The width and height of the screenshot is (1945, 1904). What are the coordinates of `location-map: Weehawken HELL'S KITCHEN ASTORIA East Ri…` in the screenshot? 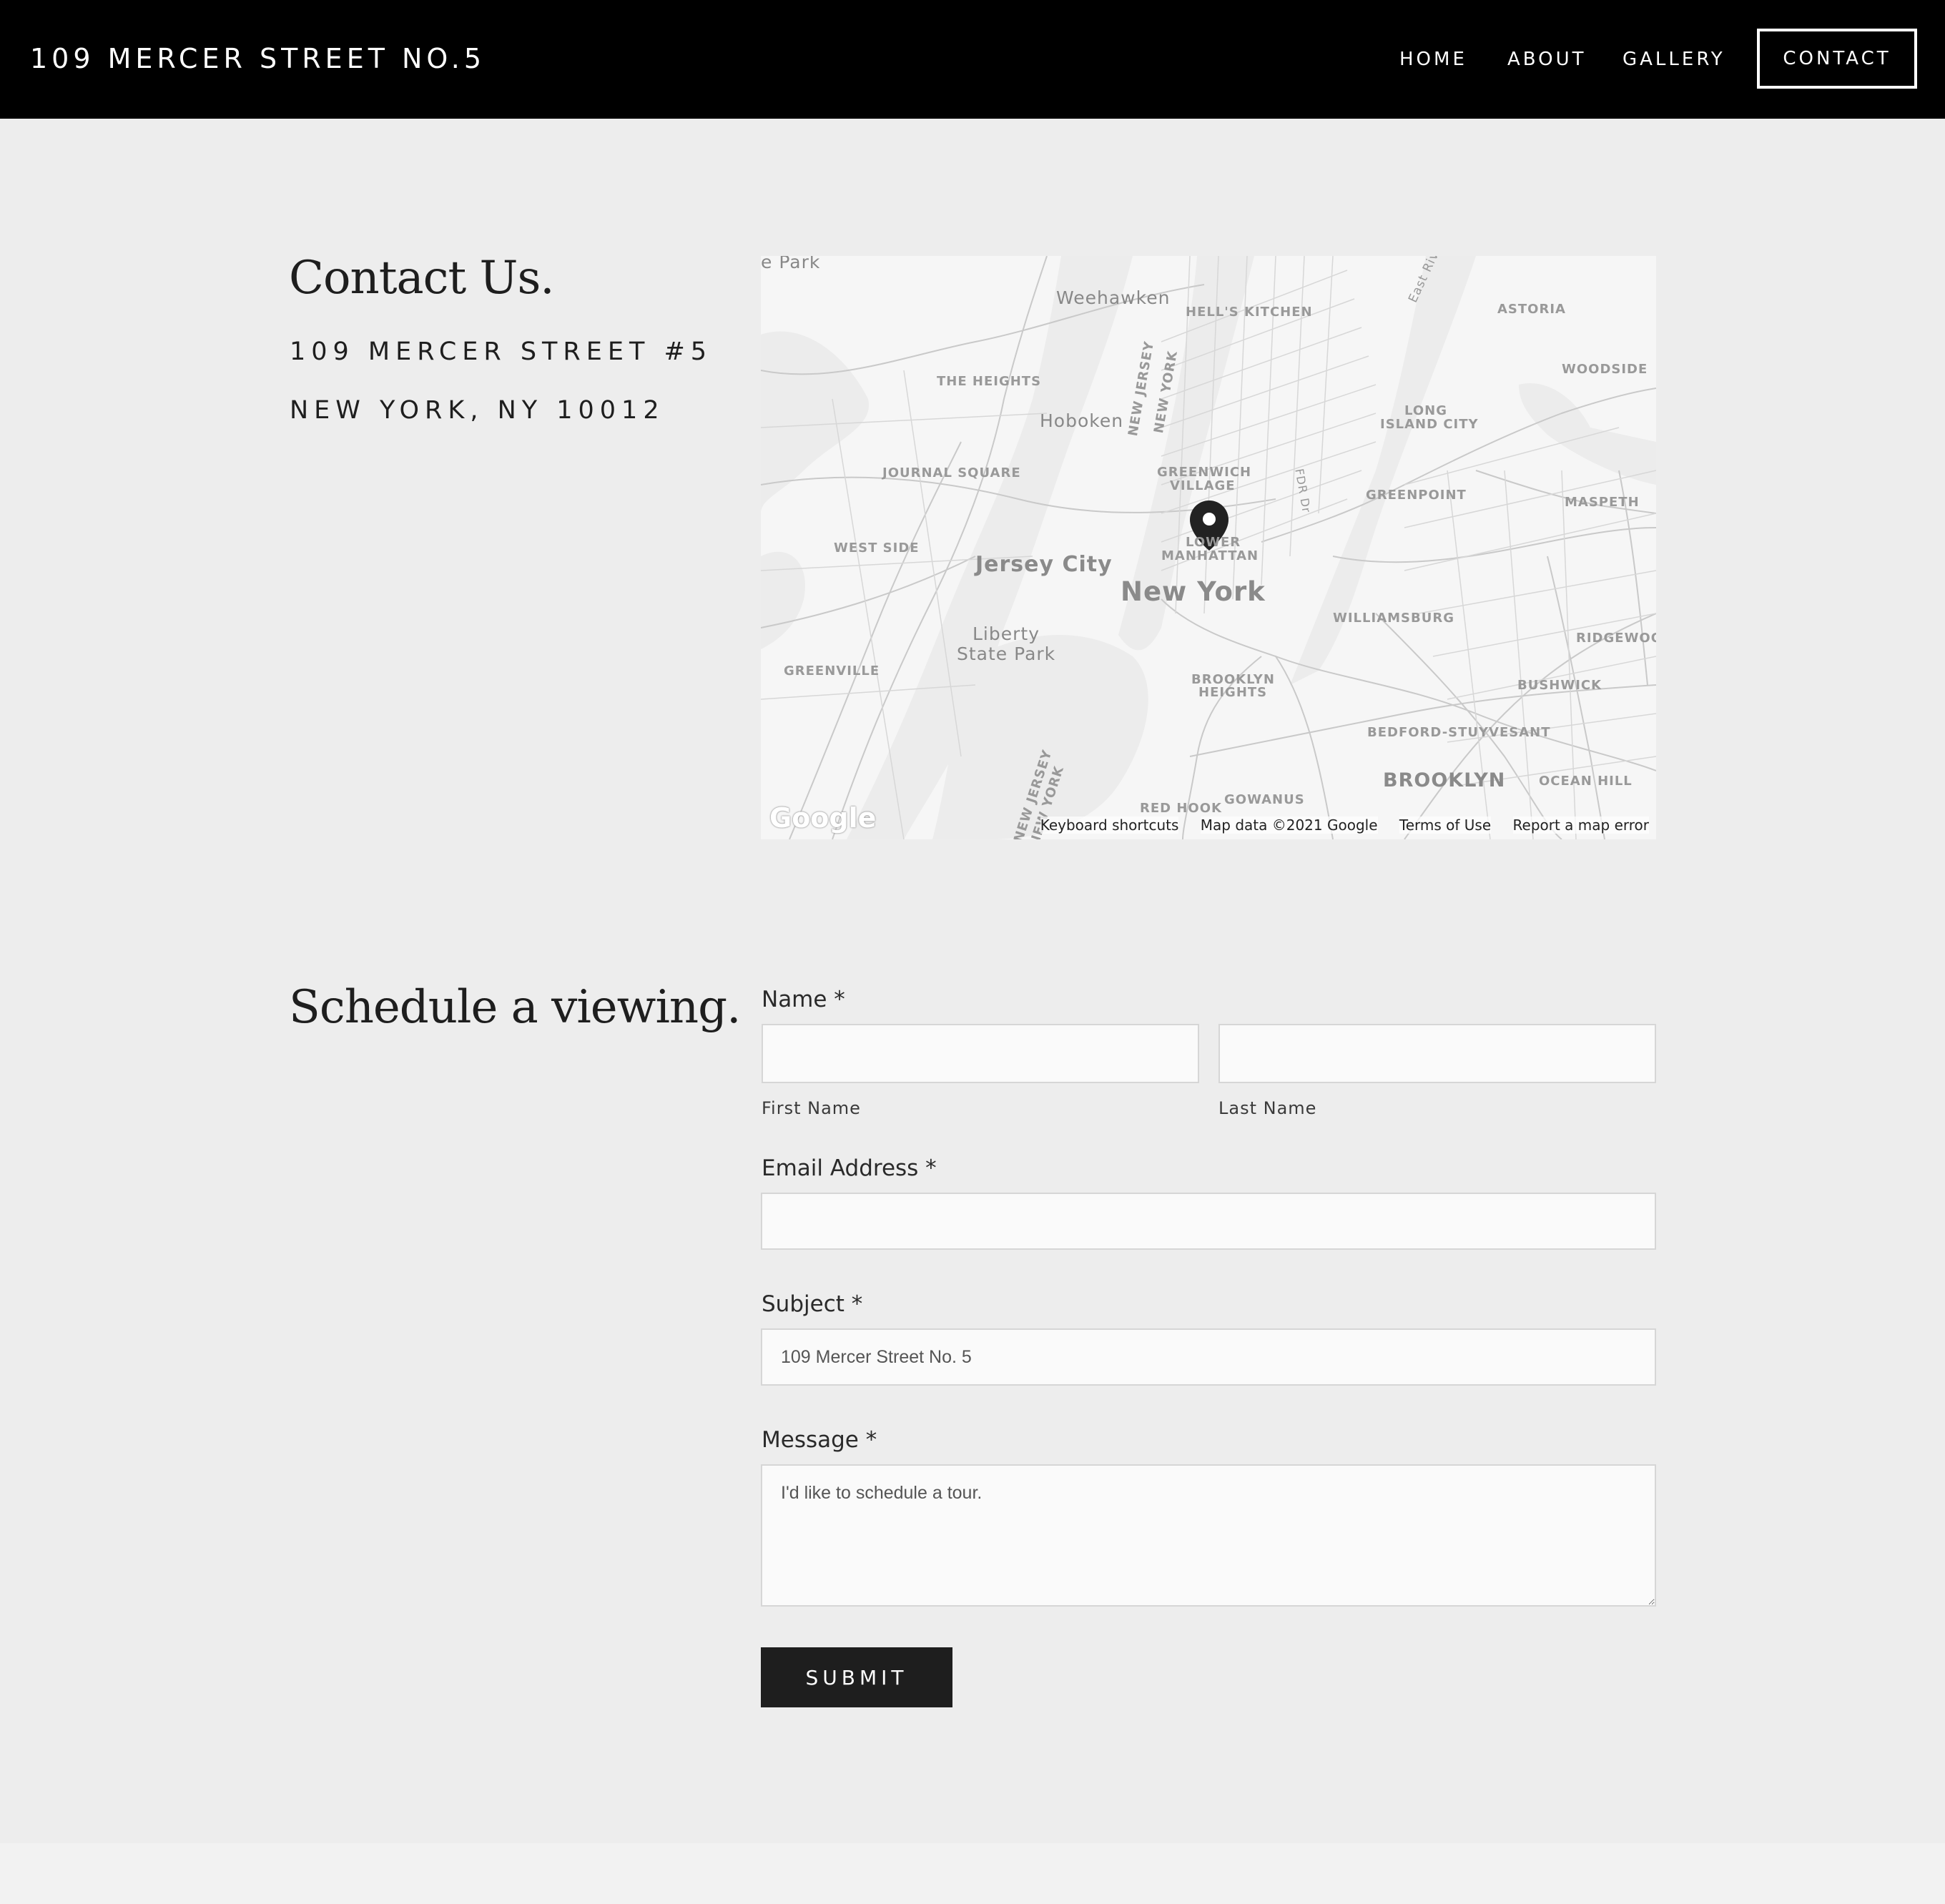 It's located at (1208, 547).